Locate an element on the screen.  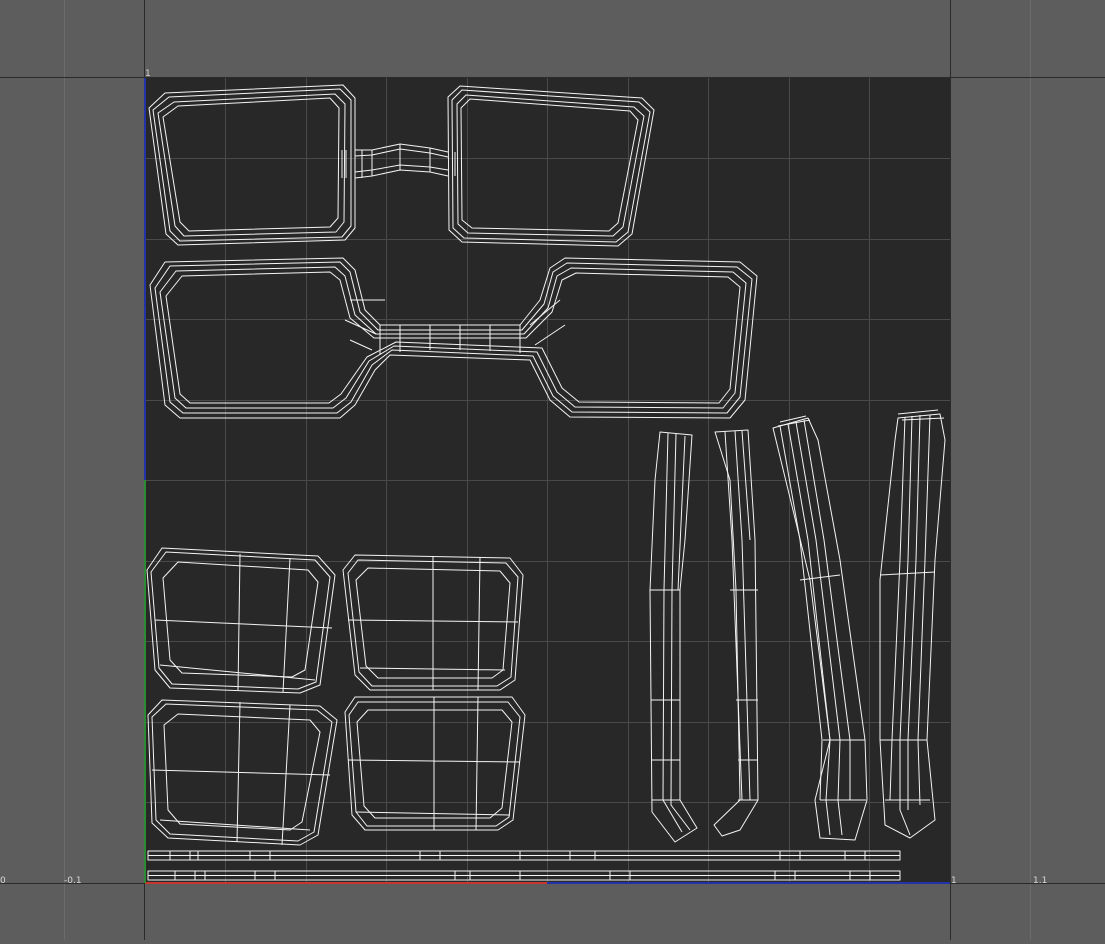
axis-label-pos: 1.1 is located at coordinates (1040, 881).